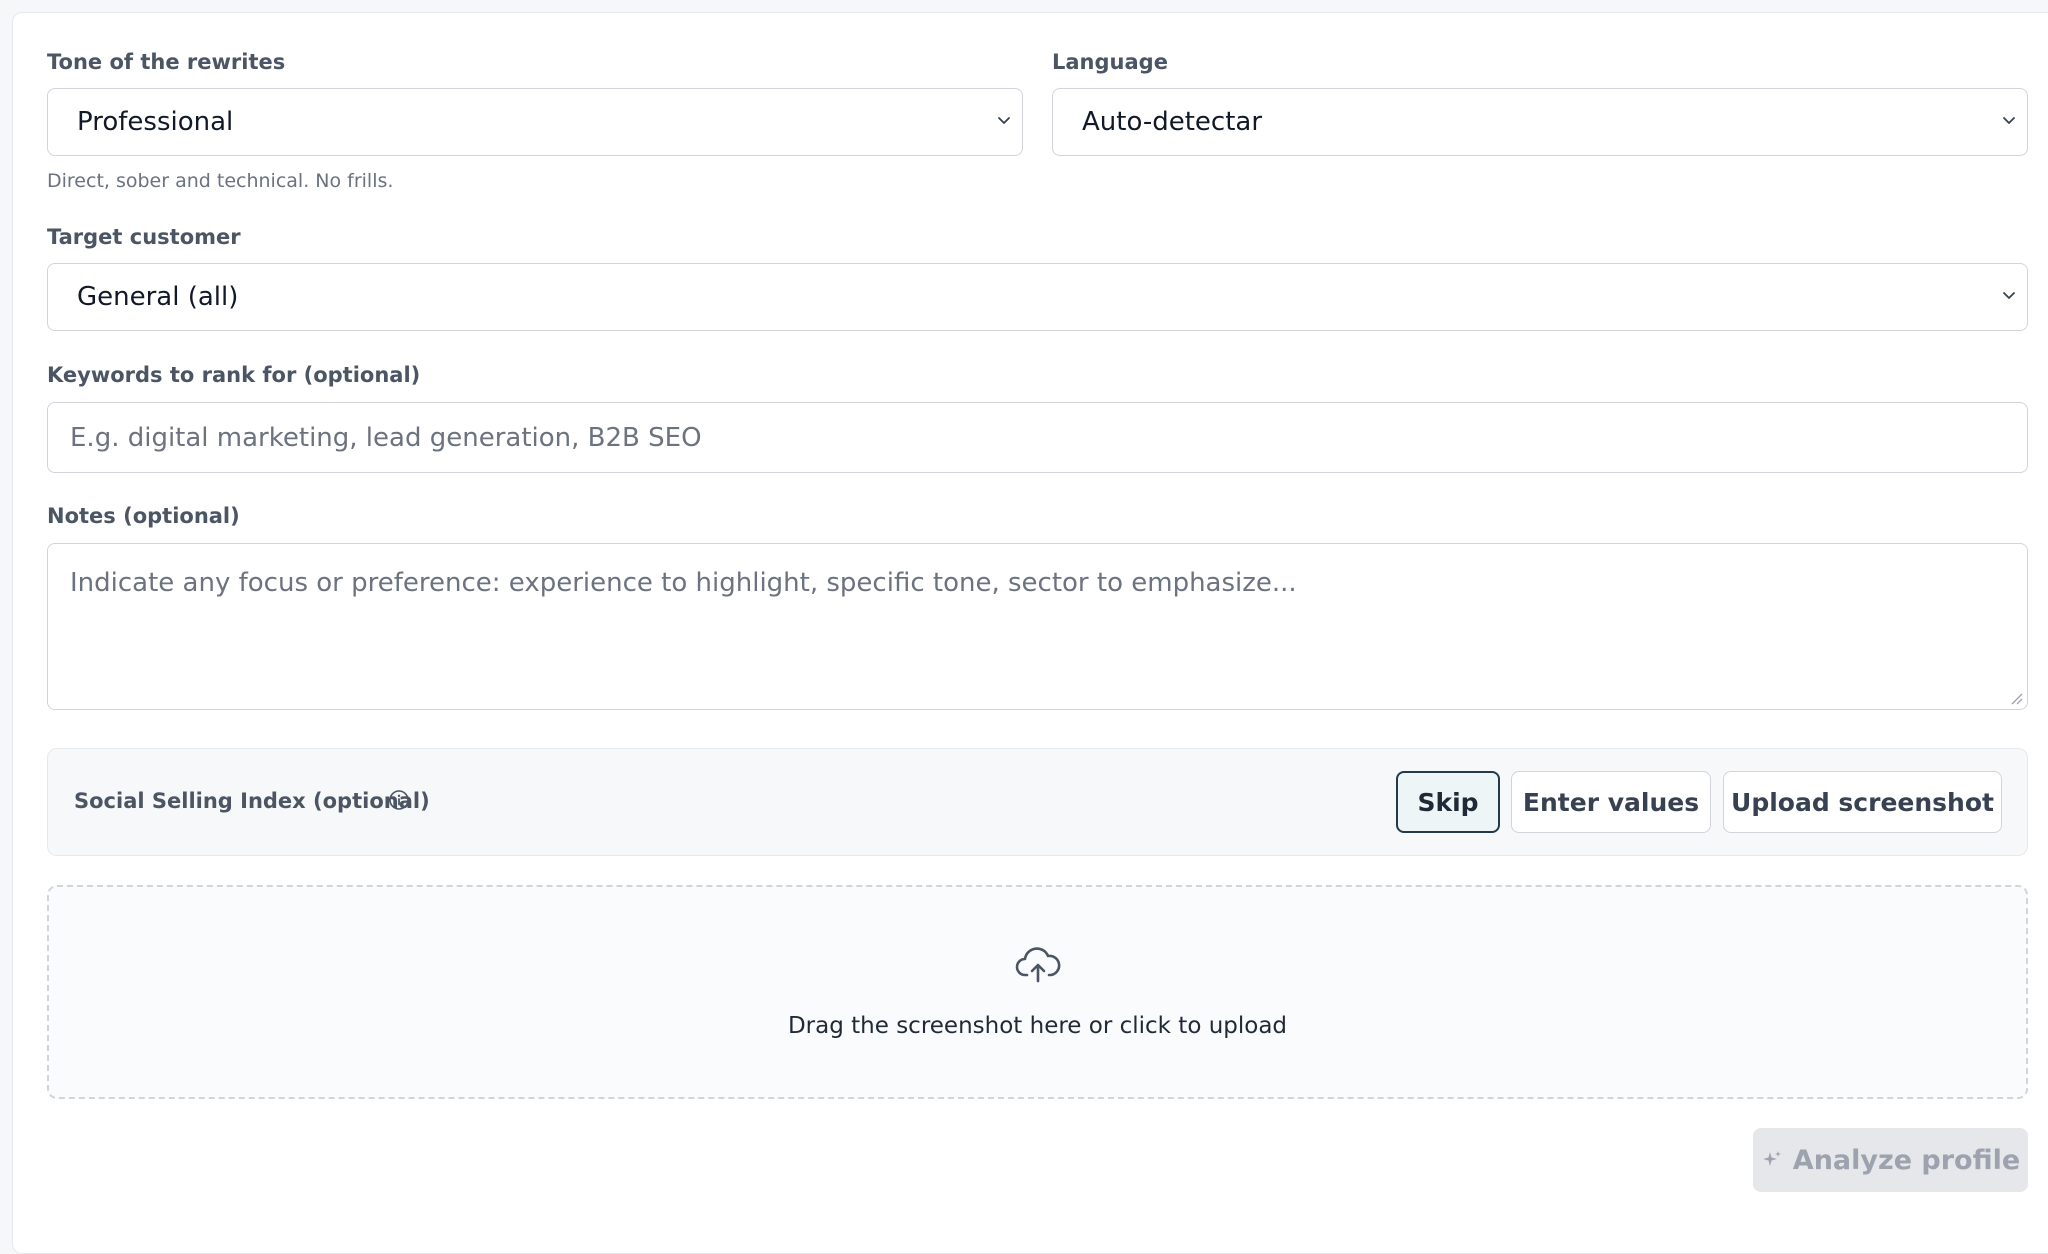  I want to click on notes-label: Notes (optional), so click(143, 516).